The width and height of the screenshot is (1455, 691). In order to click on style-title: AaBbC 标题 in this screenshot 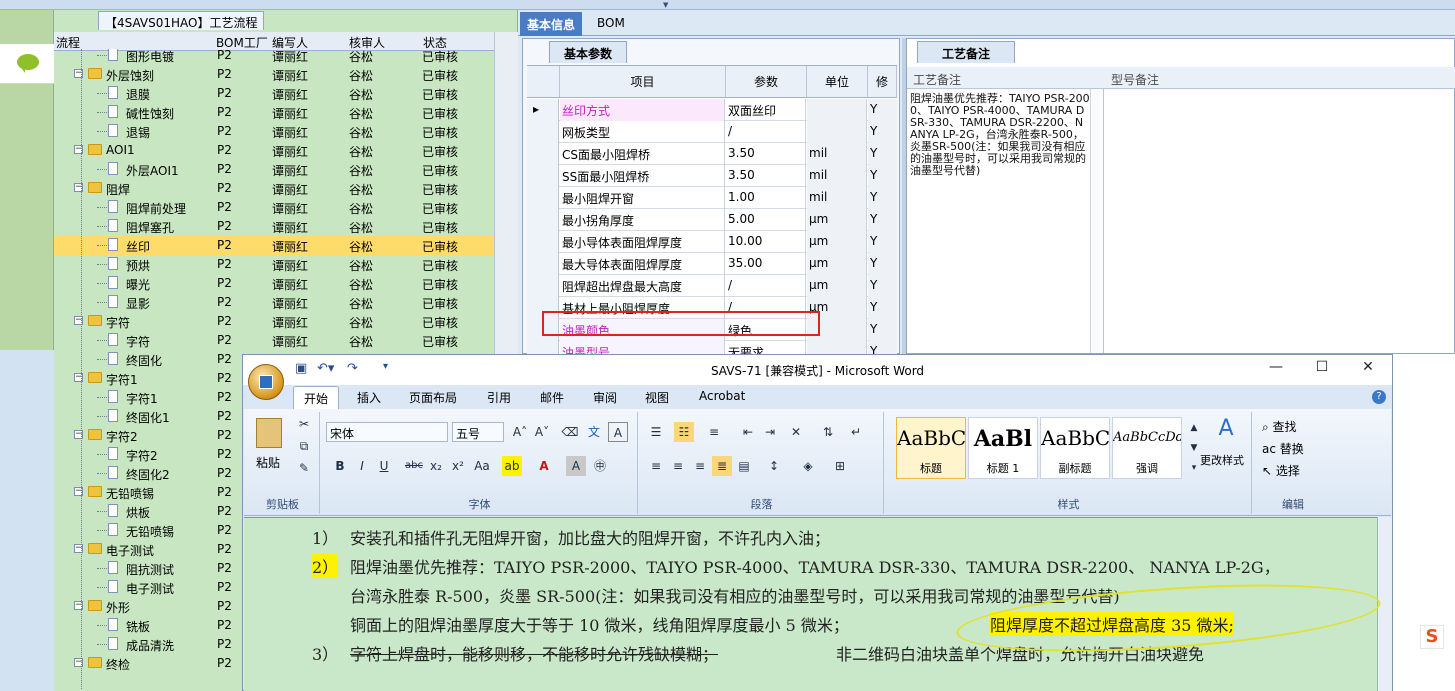, I will do `click(931, 448)`.